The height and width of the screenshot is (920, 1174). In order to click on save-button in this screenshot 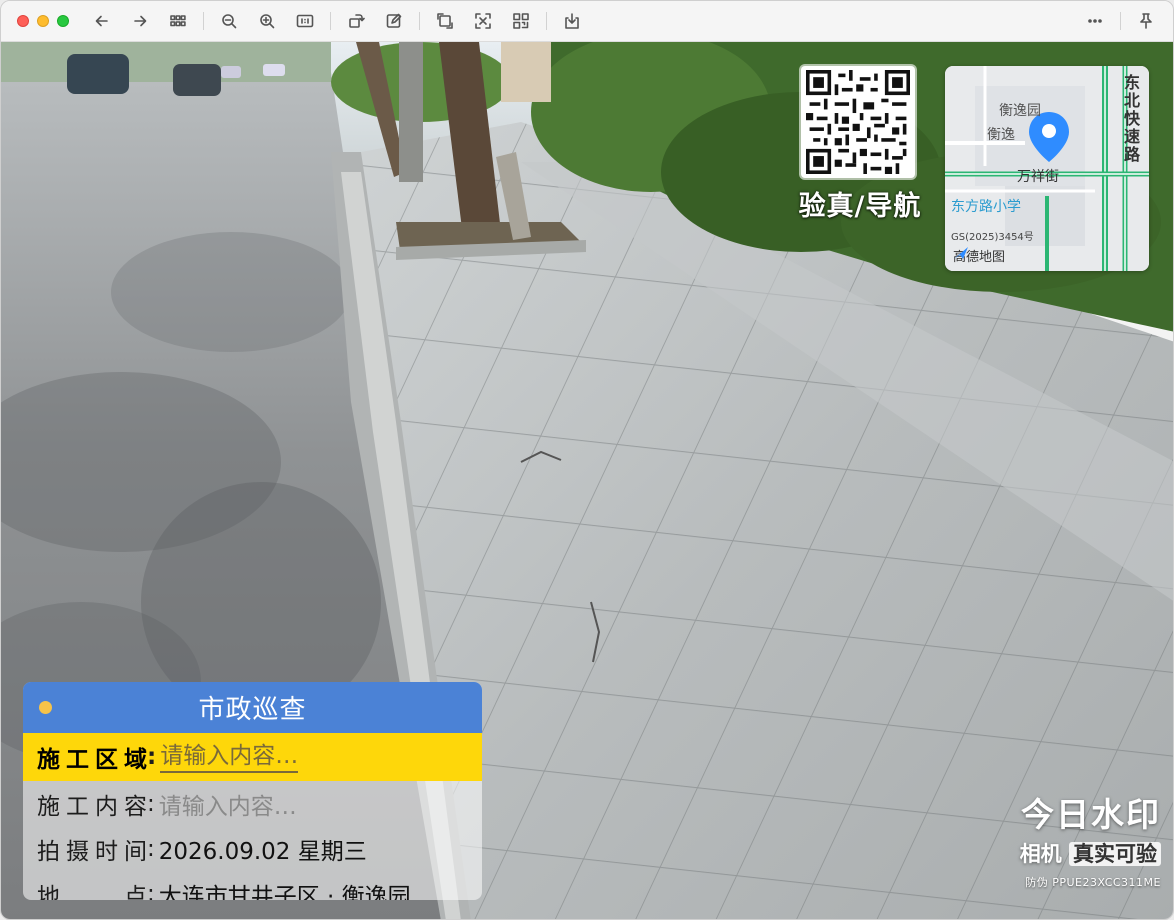, I will do `click(572, 21)`.